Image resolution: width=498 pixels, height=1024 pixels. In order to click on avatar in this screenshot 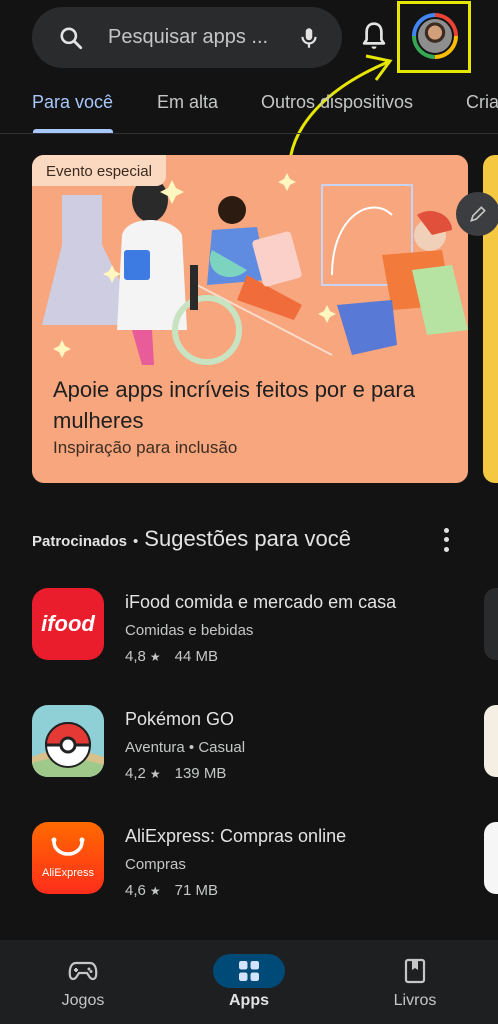, I will do `click(435, 36)`.